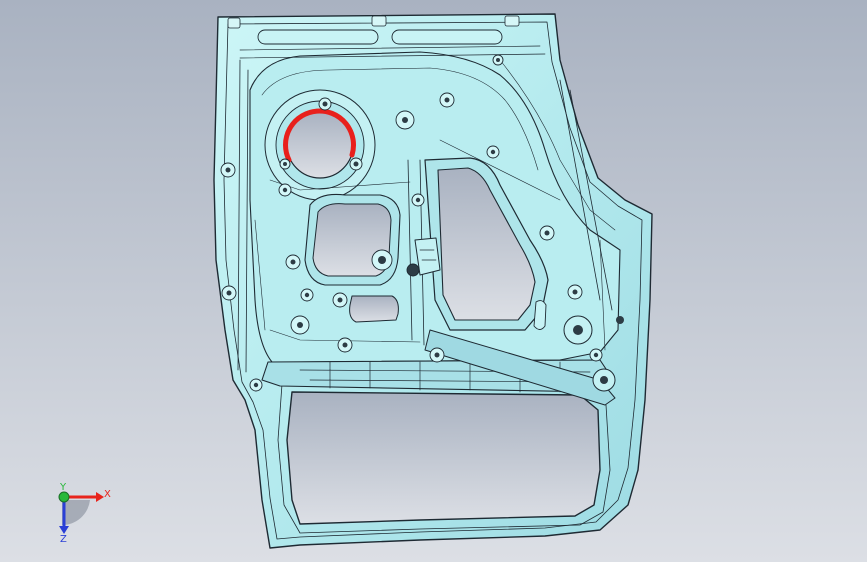 The height and width of the screenshot is (562, 867). I want to click on y-axis-label: Y, so click(63, 487).